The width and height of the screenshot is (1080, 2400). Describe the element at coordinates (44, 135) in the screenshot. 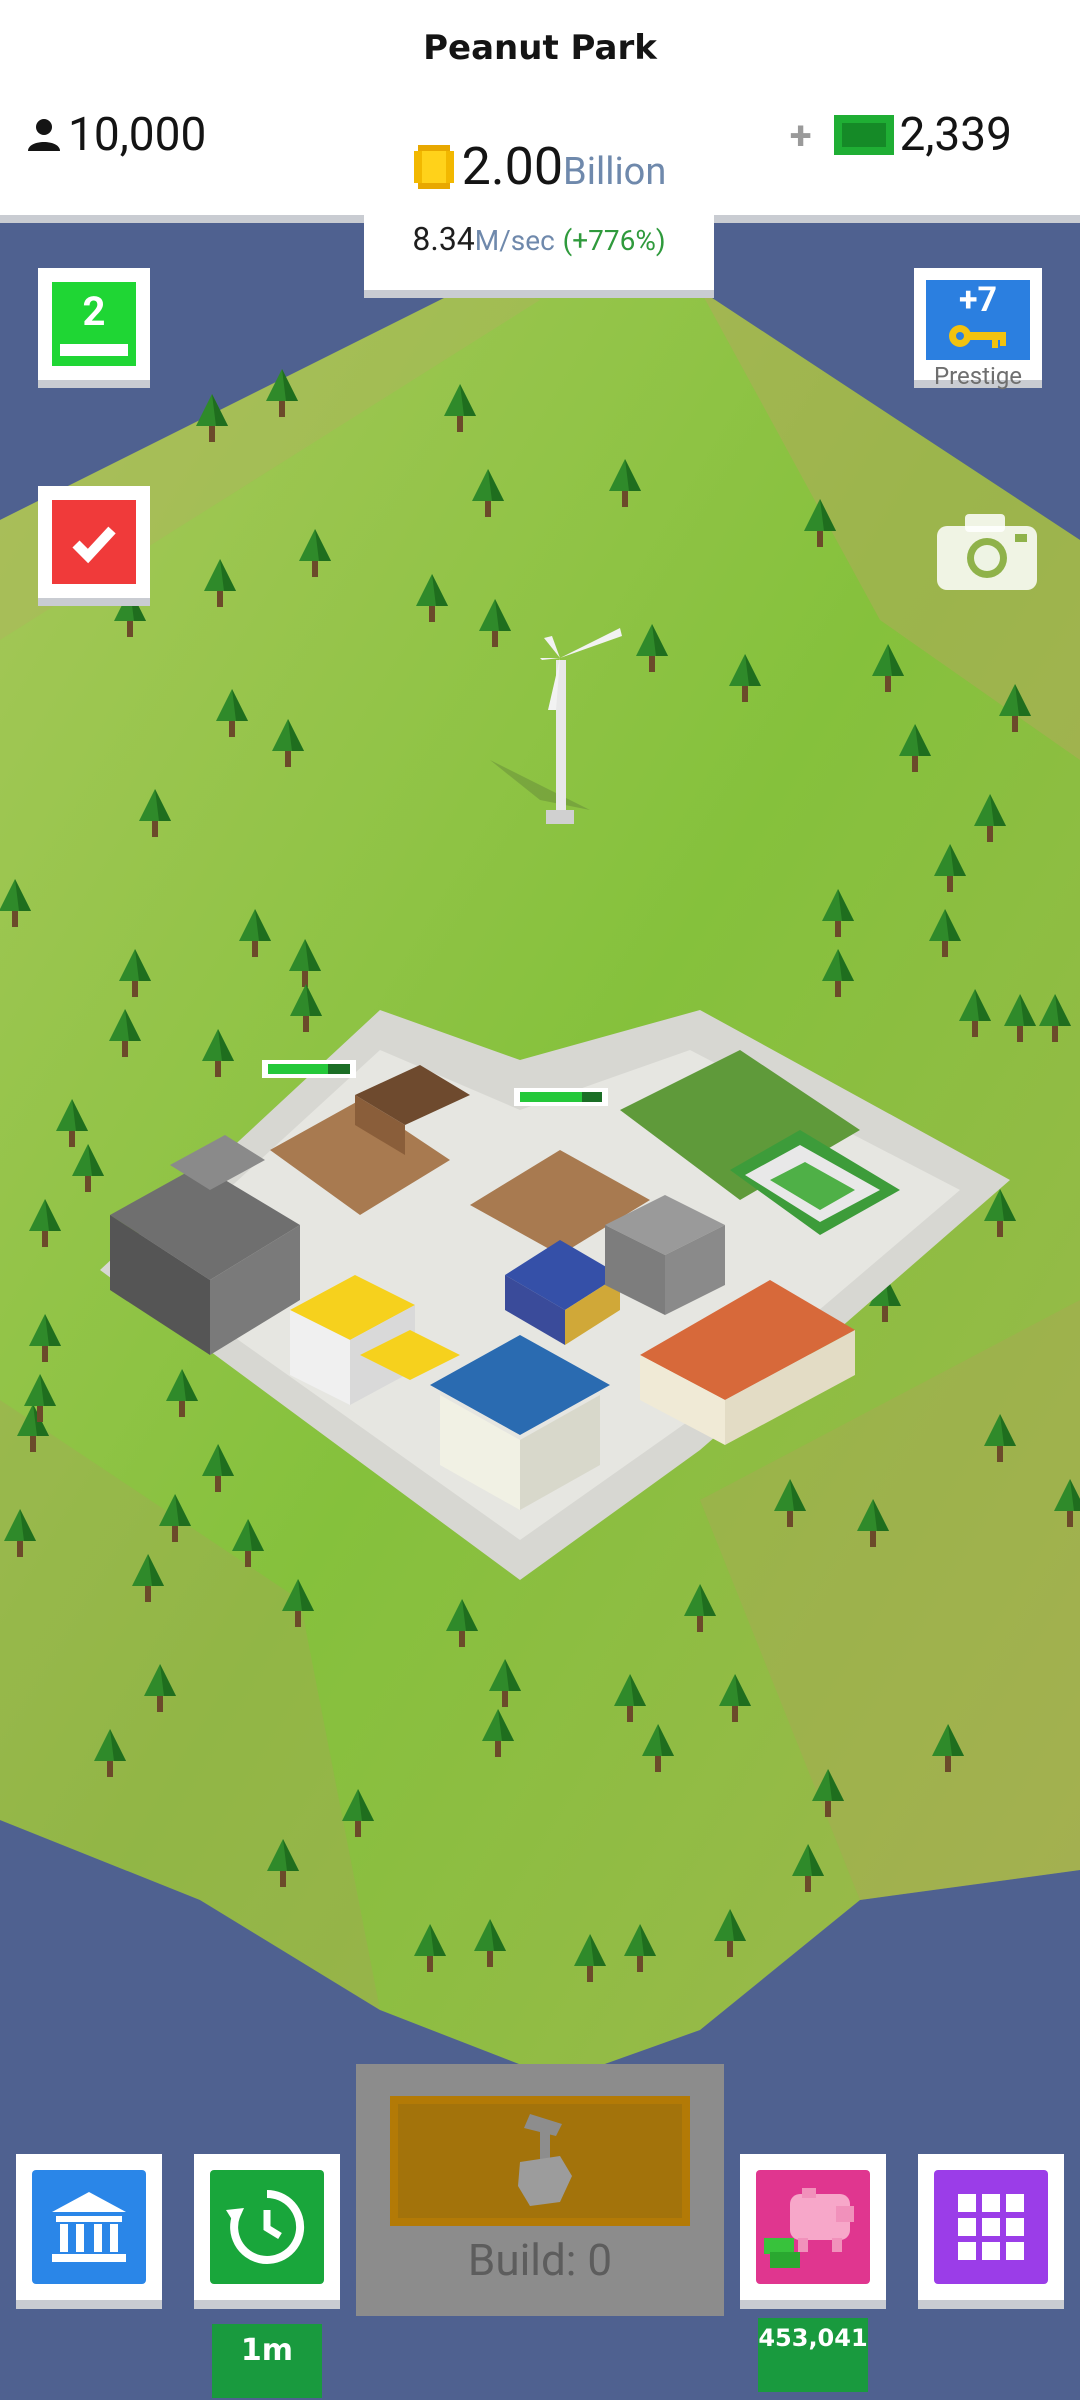

I see `person-icon` at that location.